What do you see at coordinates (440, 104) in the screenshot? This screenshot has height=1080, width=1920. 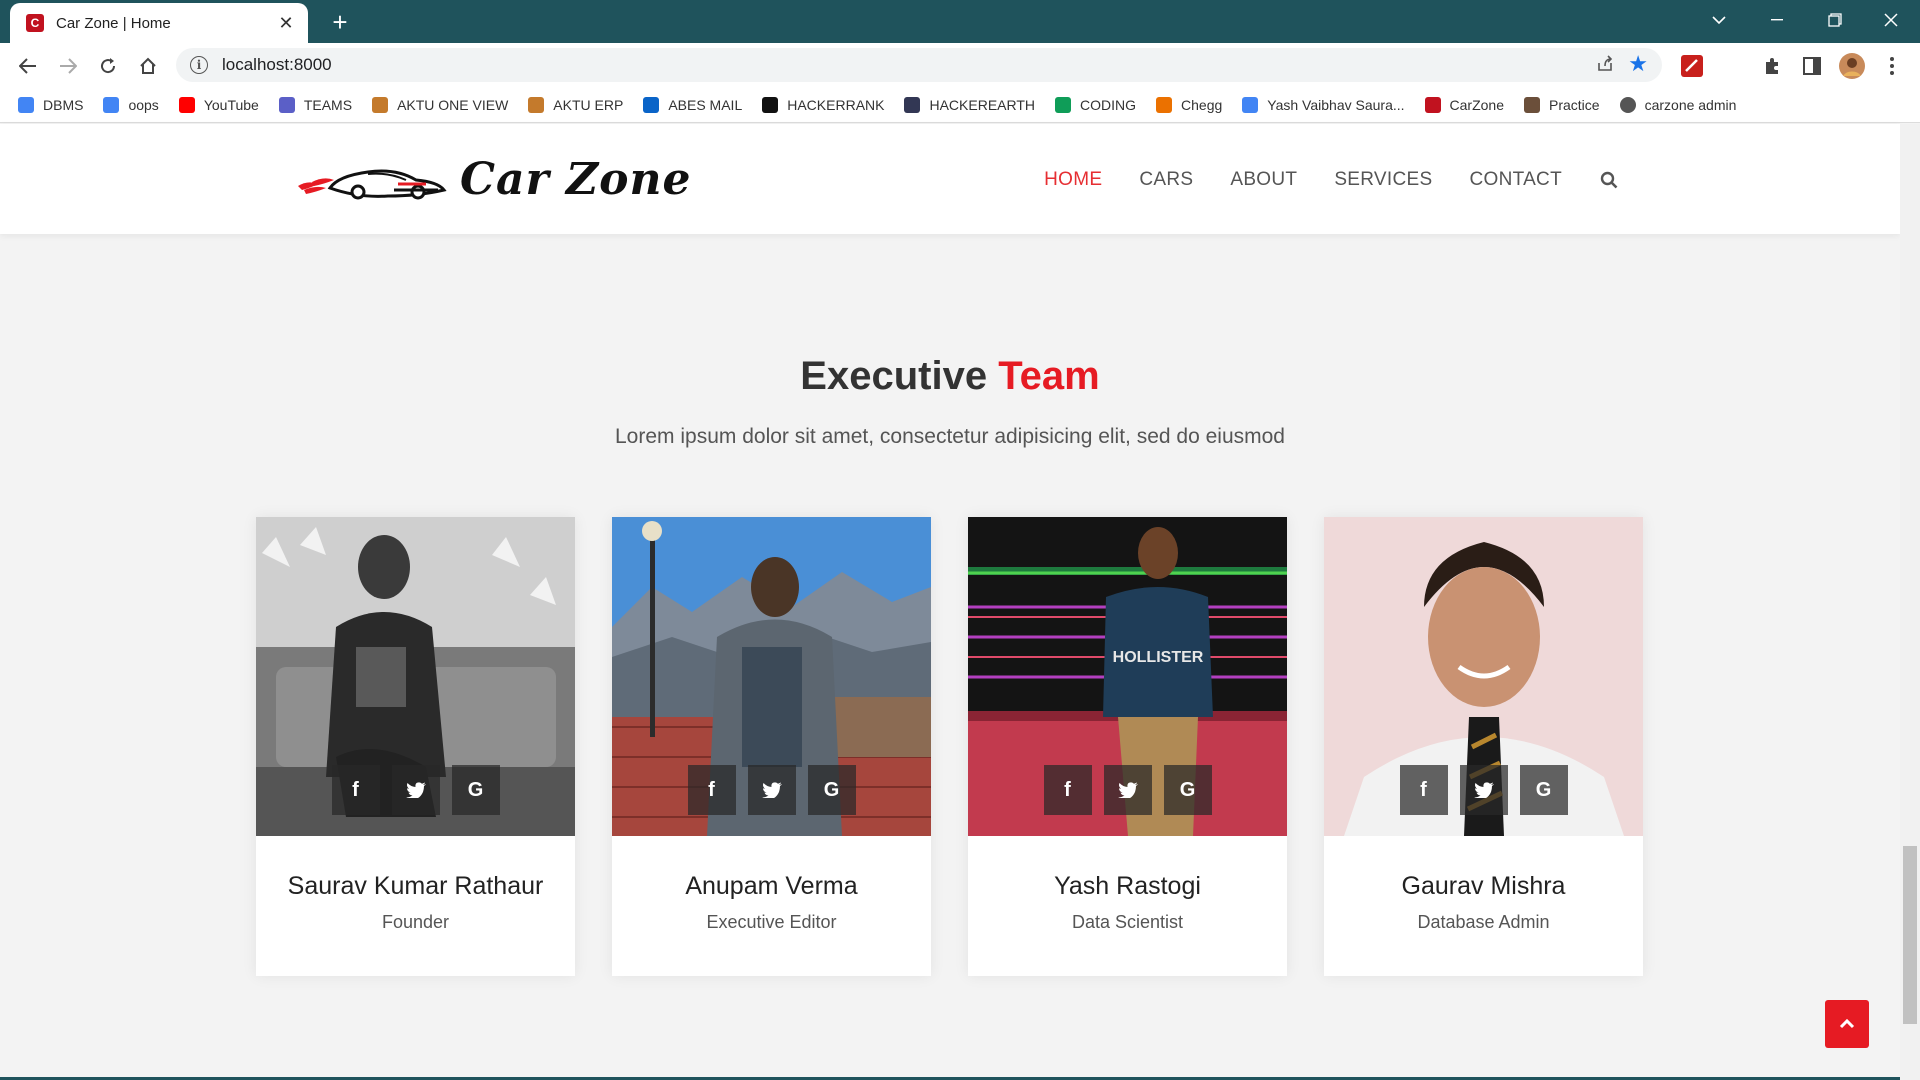 I see `bookmark-item: AKTU ONE VIEW` at bounding box center [440, 104].